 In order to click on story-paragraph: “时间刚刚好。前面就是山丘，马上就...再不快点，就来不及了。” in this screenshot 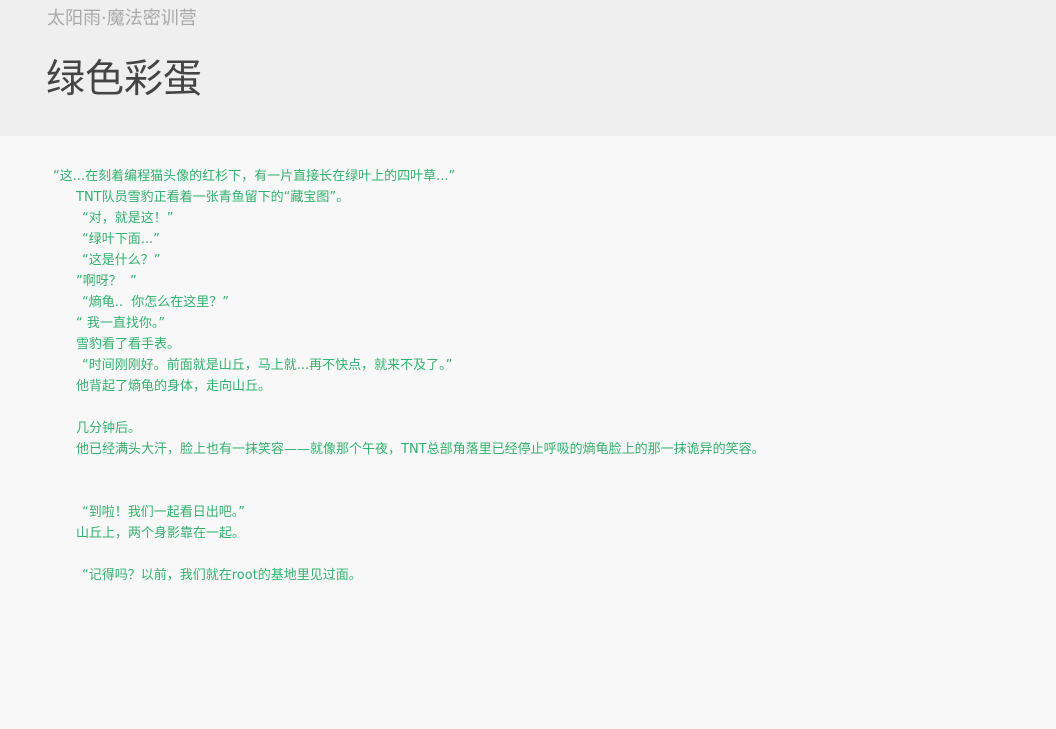, I will do `click(267, 365)`.